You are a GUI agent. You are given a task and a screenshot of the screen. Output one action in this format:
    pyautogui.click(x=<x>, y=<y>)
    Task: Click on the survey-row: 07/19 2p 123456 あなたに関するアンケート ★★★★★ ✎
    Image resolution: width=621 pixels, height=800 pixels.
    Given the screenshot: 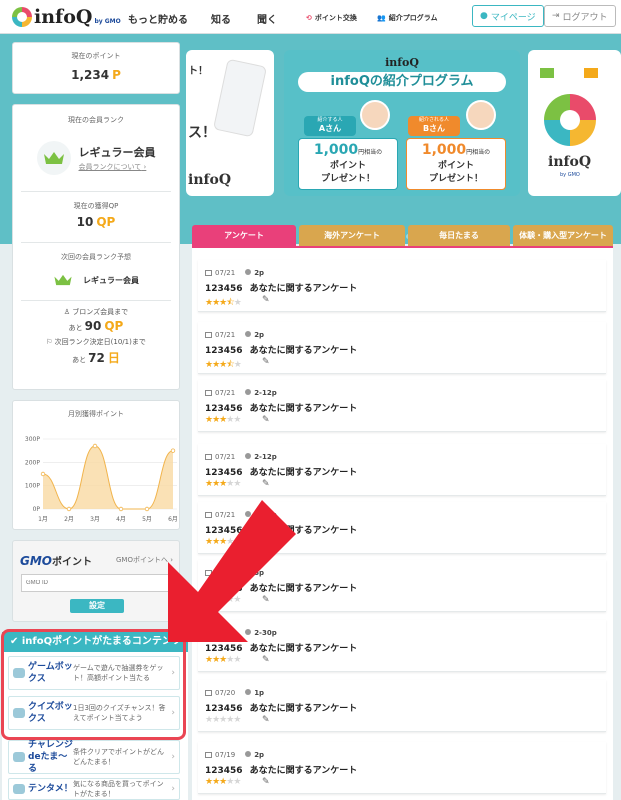 What is the action you would take?
    pyautogui.click(x=402, y=768)
    